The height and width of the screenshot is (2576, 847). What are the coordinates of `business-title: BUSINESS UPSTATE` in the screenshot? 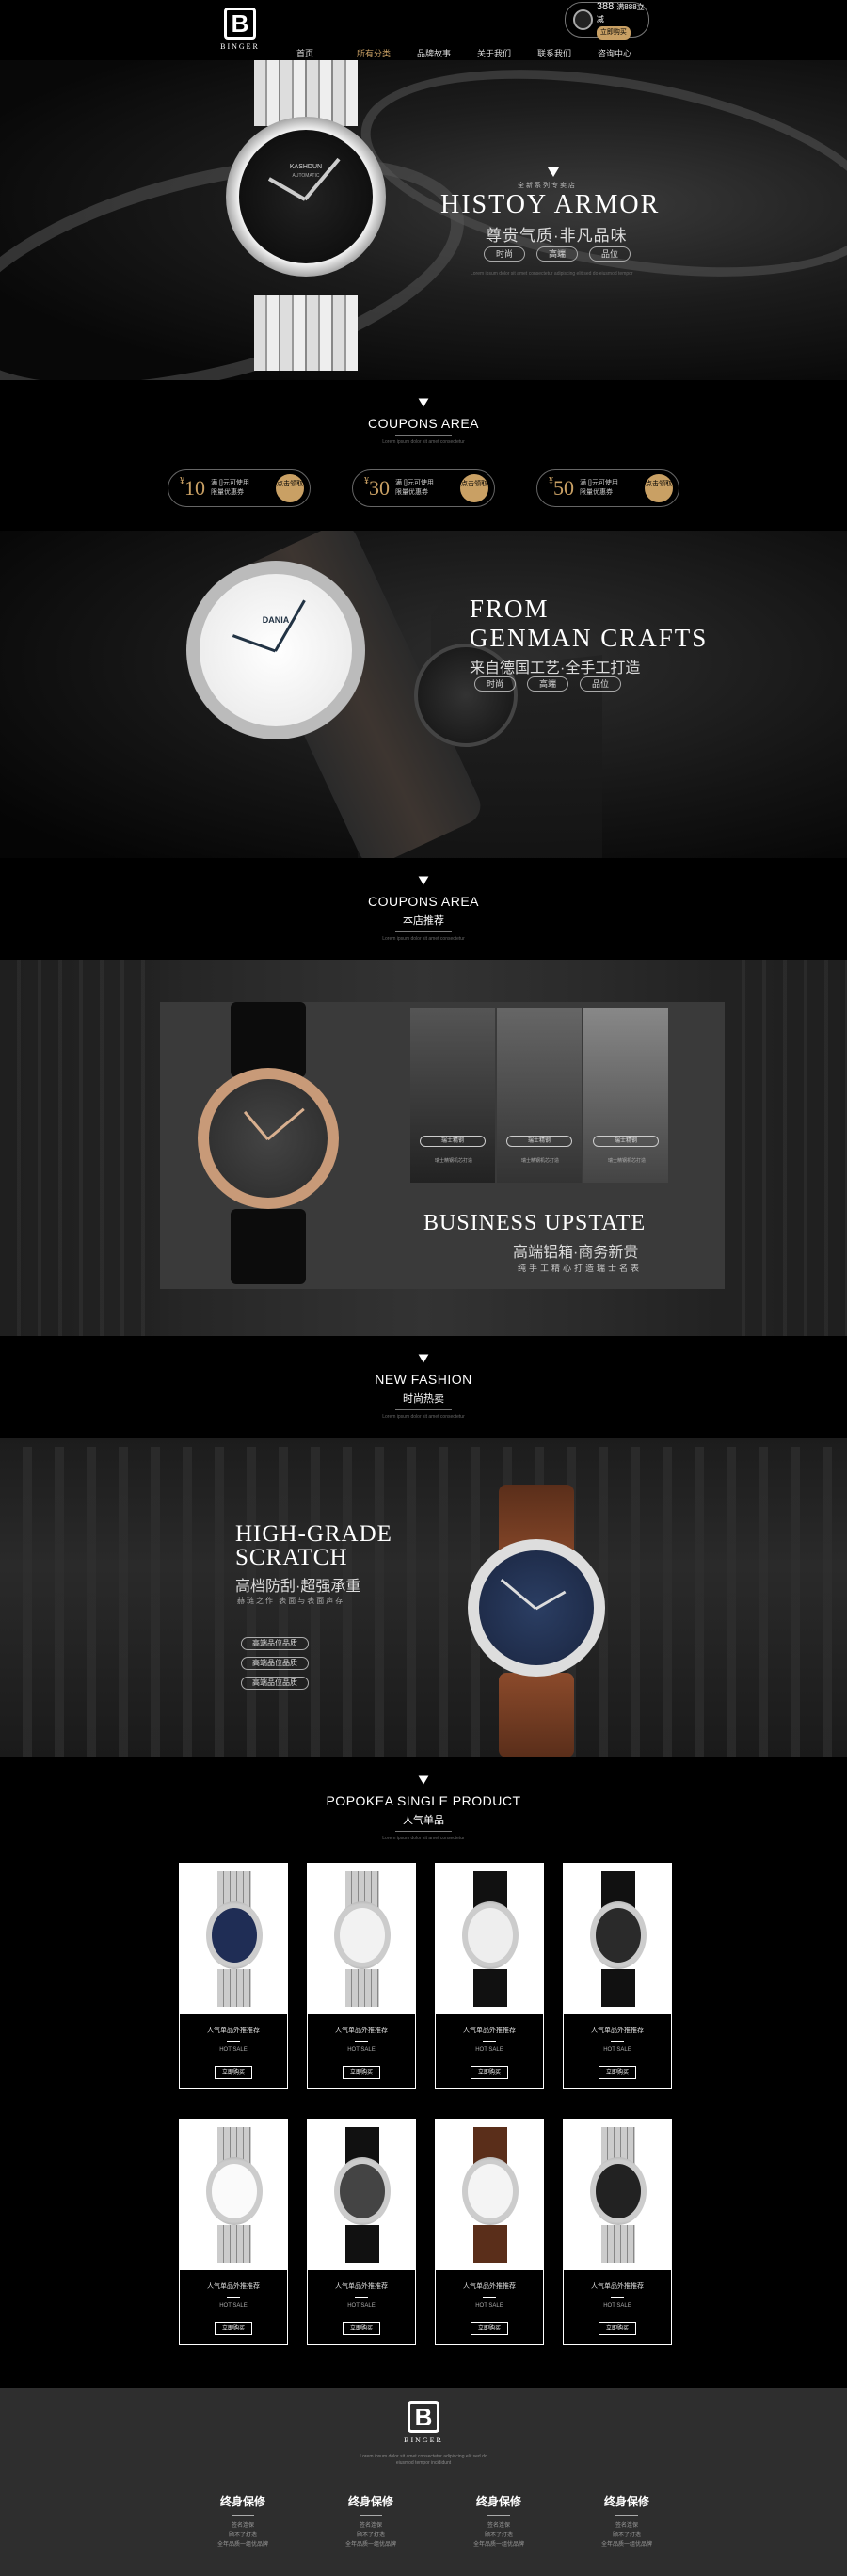 It's located at (535, 1223).